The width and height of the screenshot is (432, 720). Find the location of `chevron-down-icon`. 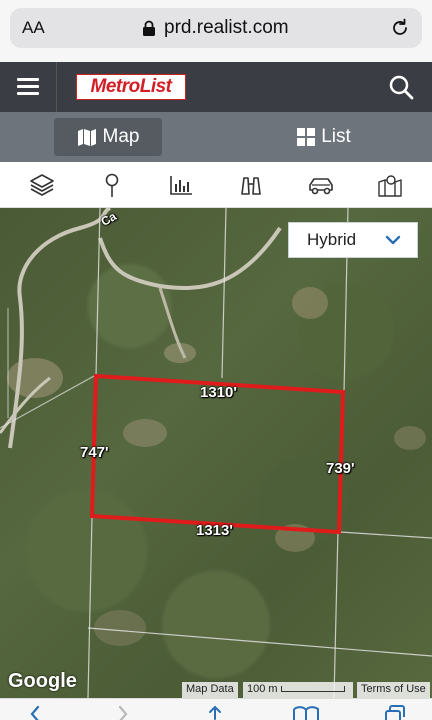

chevron-down-icon is located at coordinates (393, 240).